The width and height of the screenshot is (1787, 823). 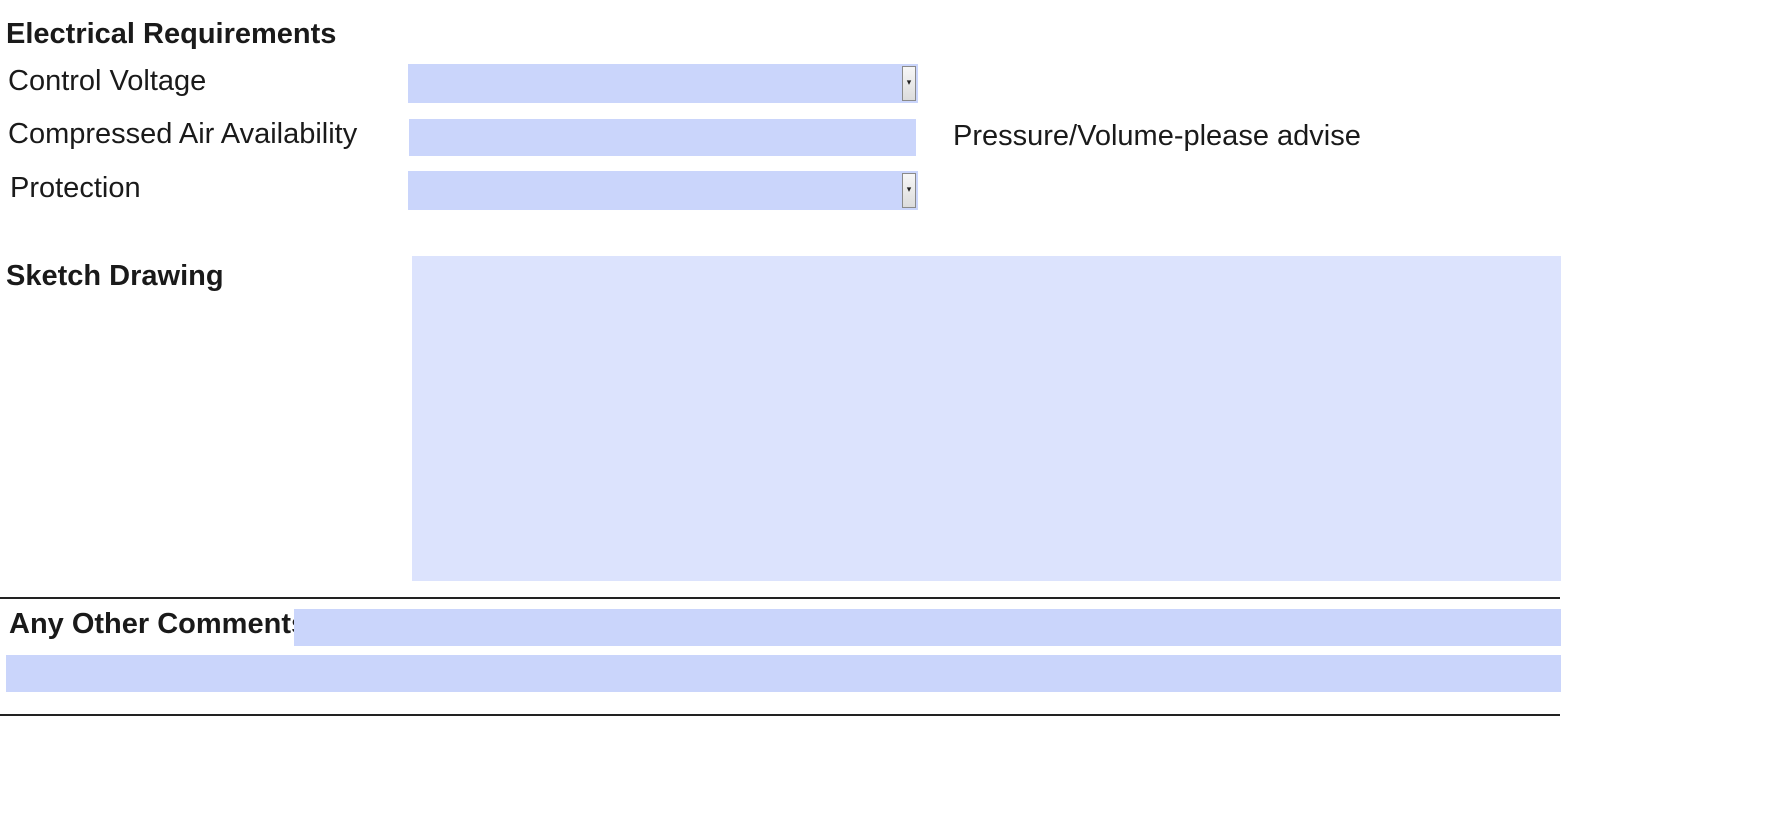 What do you see at coordinates (780, 715) in the screenshot?
I see `divider-bottom` at bounding box center [780, 715].